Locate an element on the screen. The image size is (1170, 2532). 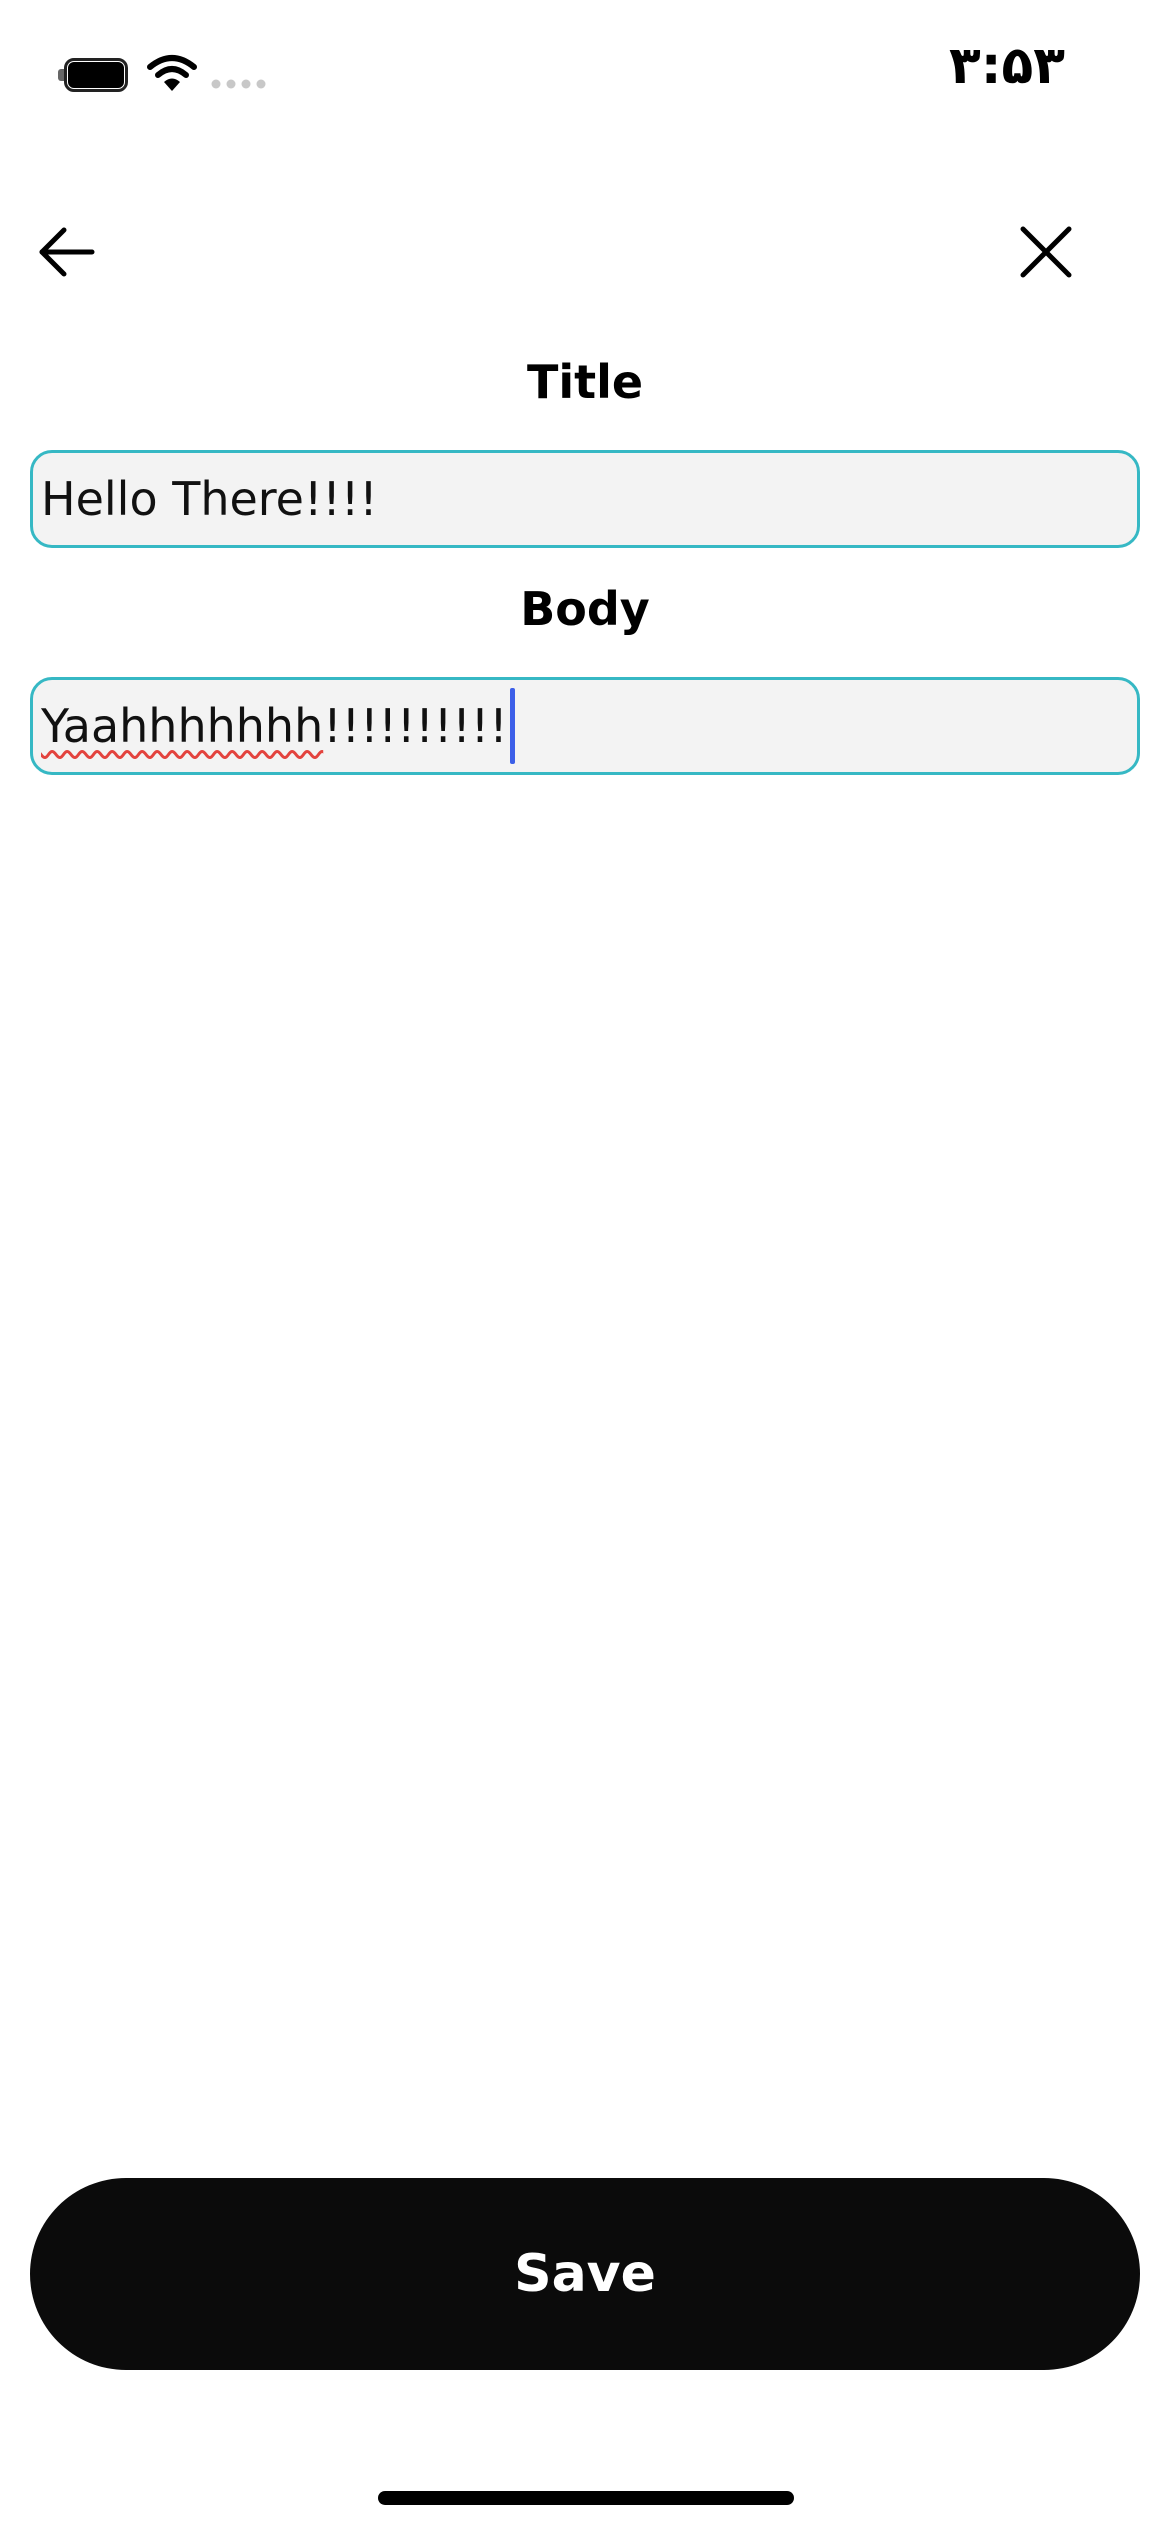
body-input: Yaahhhhhhh!!!!!!!!!! is located at coordinates (585, 726).